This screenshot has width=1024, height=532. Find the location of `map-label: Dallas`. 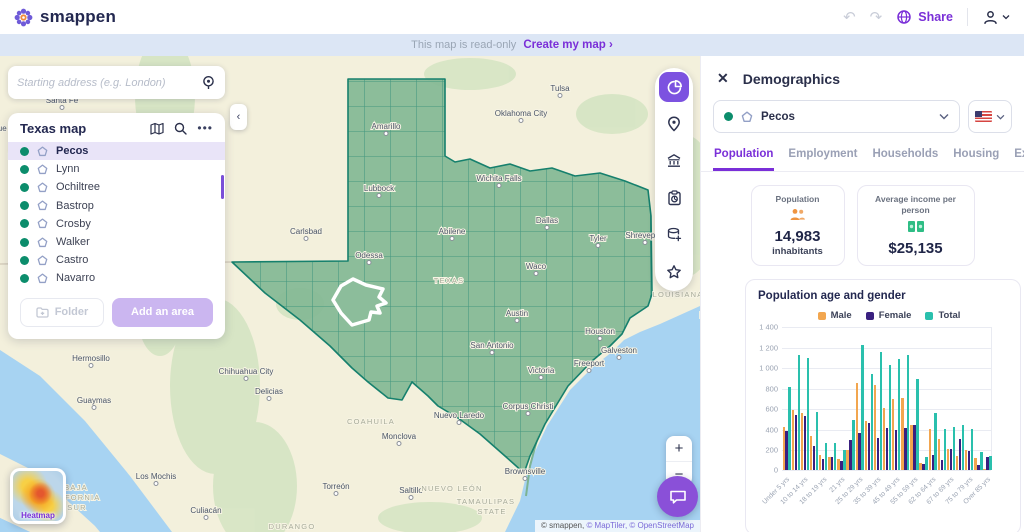

map-label: Dallas is located at coordinates (547, 220).